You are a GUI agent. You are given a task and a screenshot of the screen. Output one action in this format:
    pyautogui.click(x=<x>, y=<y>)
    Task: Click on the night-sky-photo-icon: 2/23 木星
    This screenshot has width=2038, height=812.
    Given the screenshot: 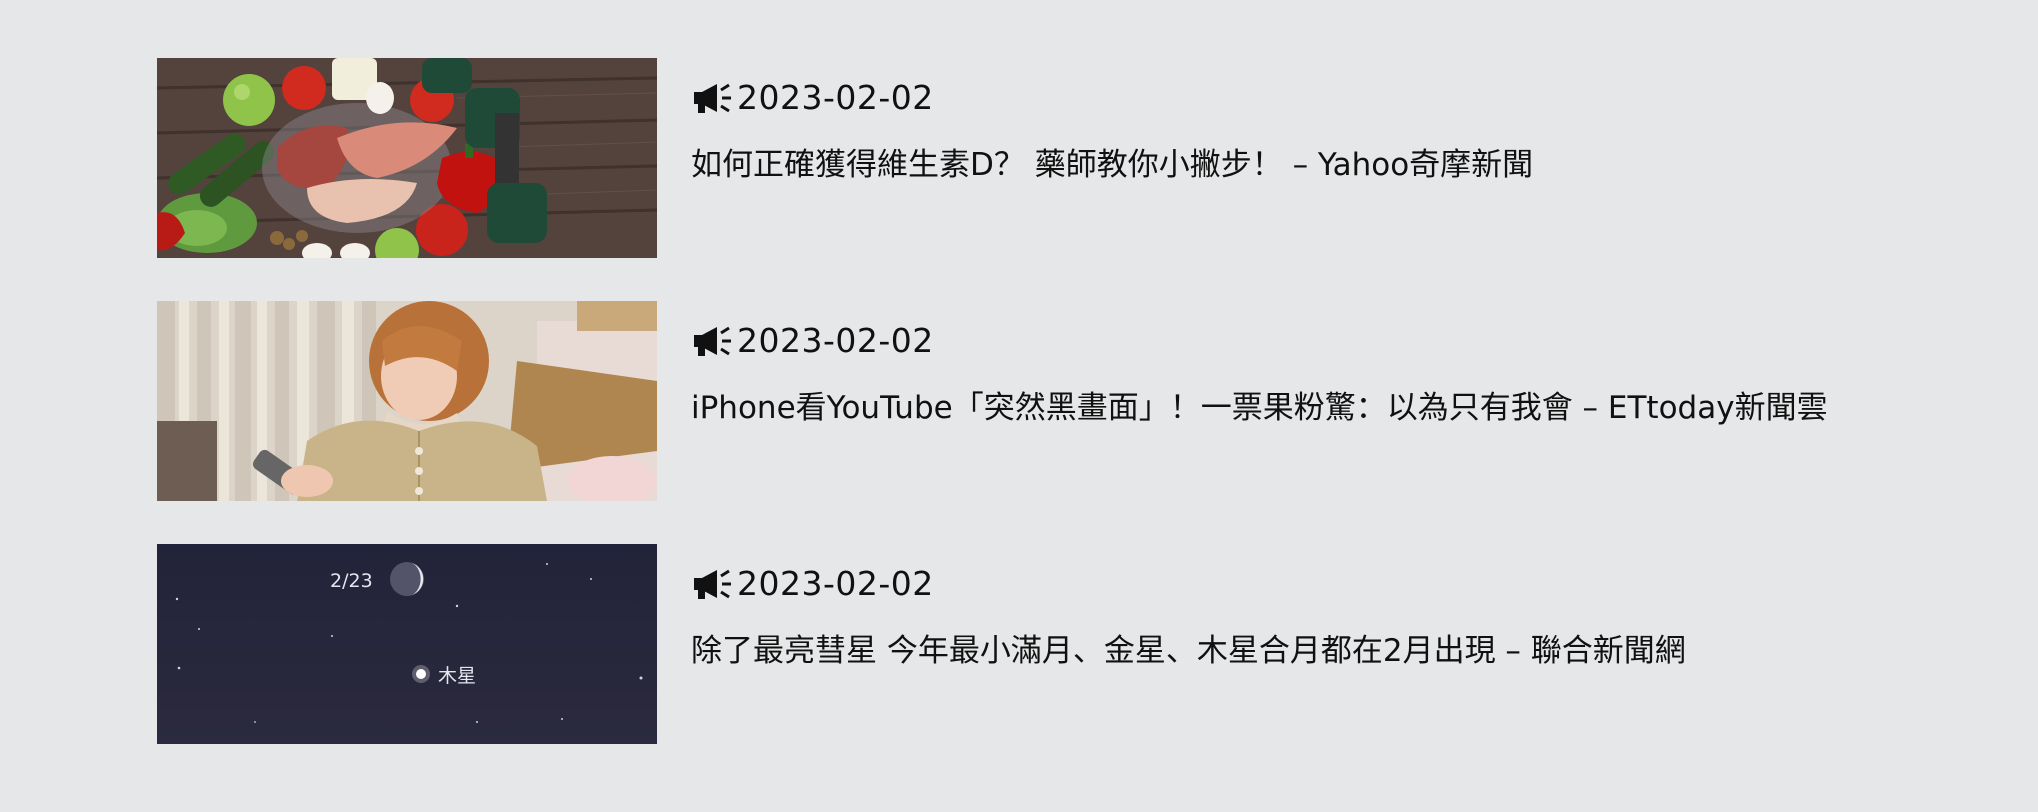 What is the action you would take?
    pyautogui.click(x=407, y=644)
    